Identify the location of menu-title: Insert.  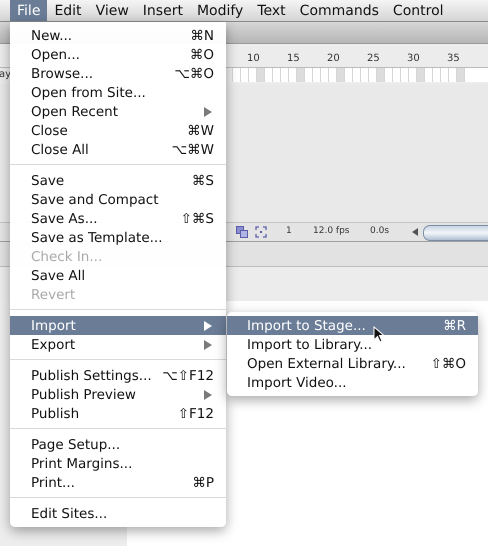
(163, 10).